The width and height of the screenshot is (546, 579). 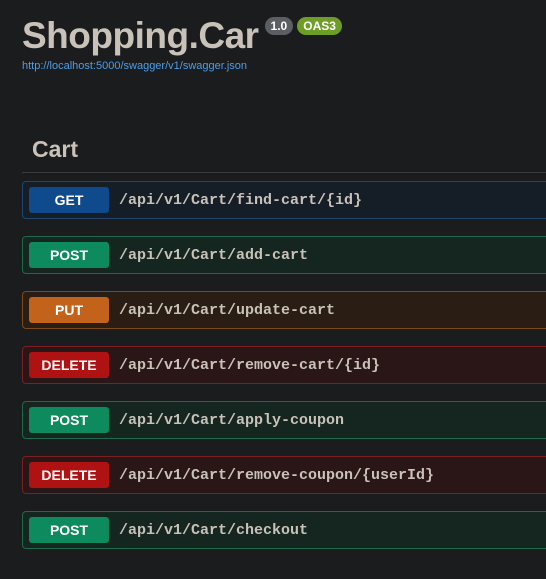 I want to click on operation-update-cart: PUT /api/v1/Cart/update-cart, so click(x=284, y=310).